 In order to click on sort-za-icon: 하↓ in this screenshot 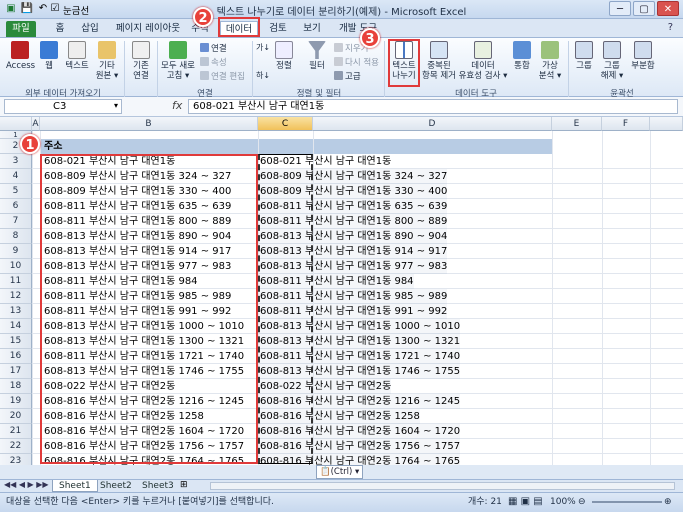, I will do `click(263, 75)`.